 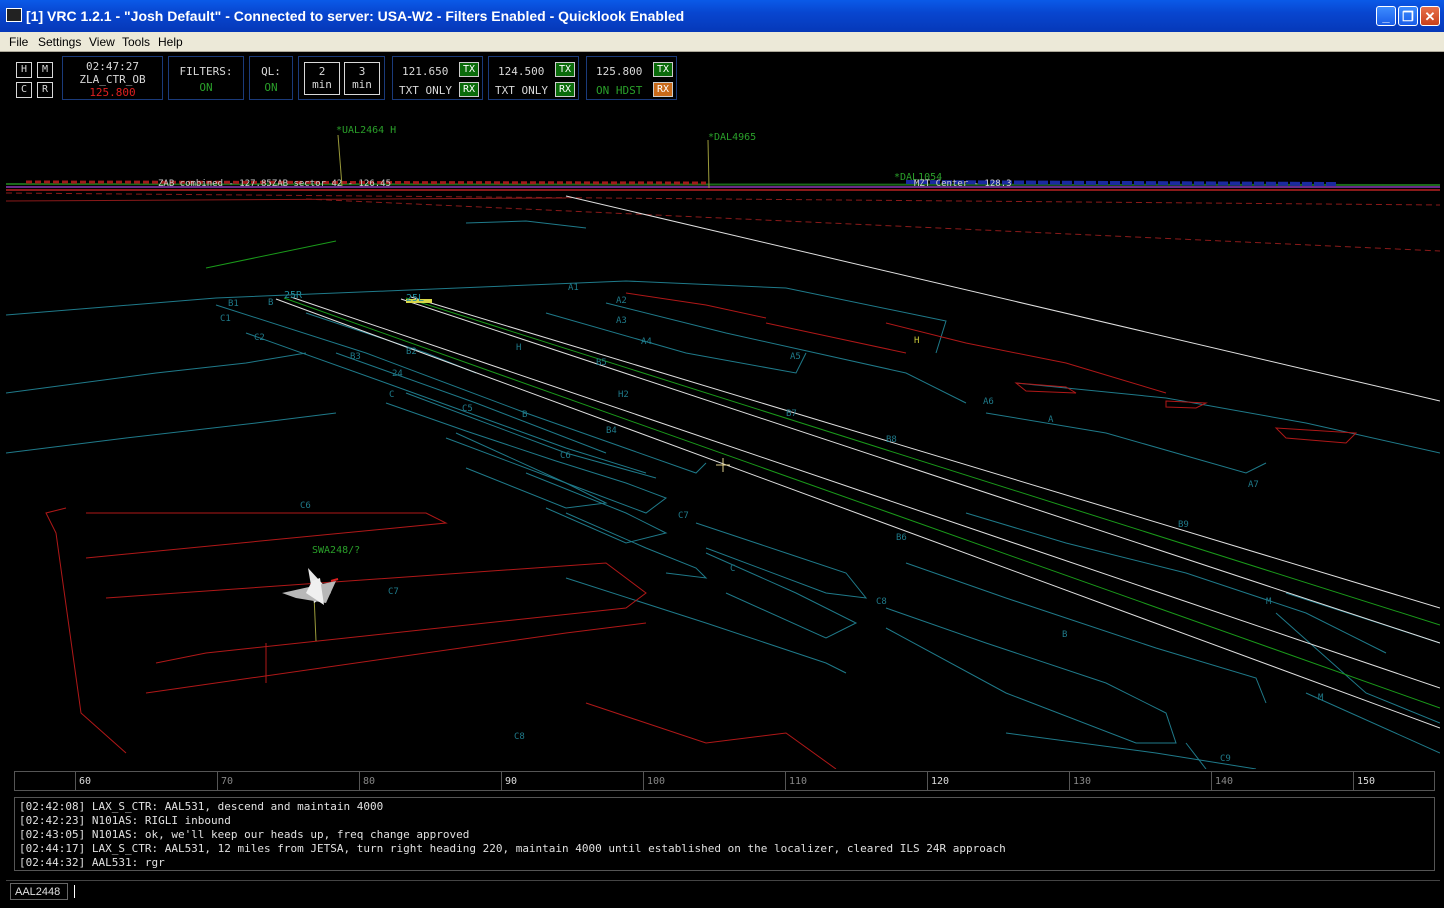 What do you see at coordinates (206, 71) in the screenshot?
I see `filters-label: FILTERS:` at bounding box center [206, 71].